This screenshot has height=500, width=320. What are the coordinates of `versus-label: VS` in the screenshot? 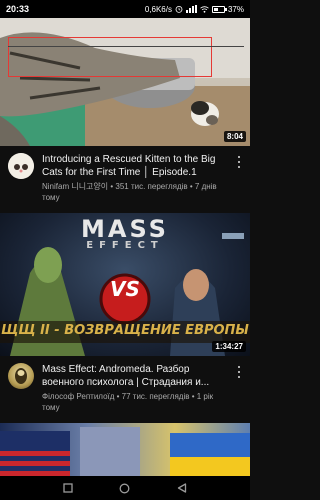 It's located at (125, 289).